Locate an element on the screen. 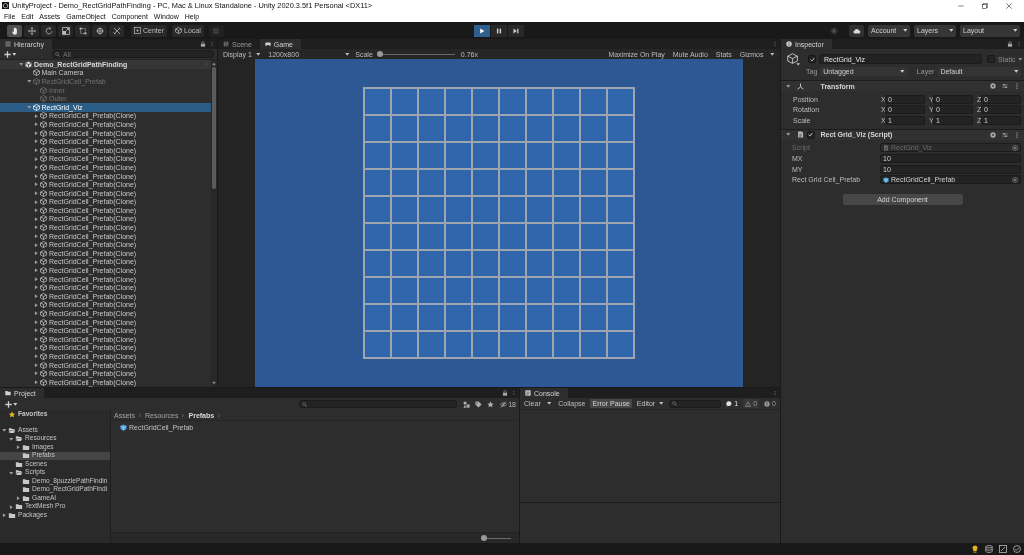 The height and width of the screenshot is (555, 1024). square-slash-icon is located at coordinates (1003, 549).